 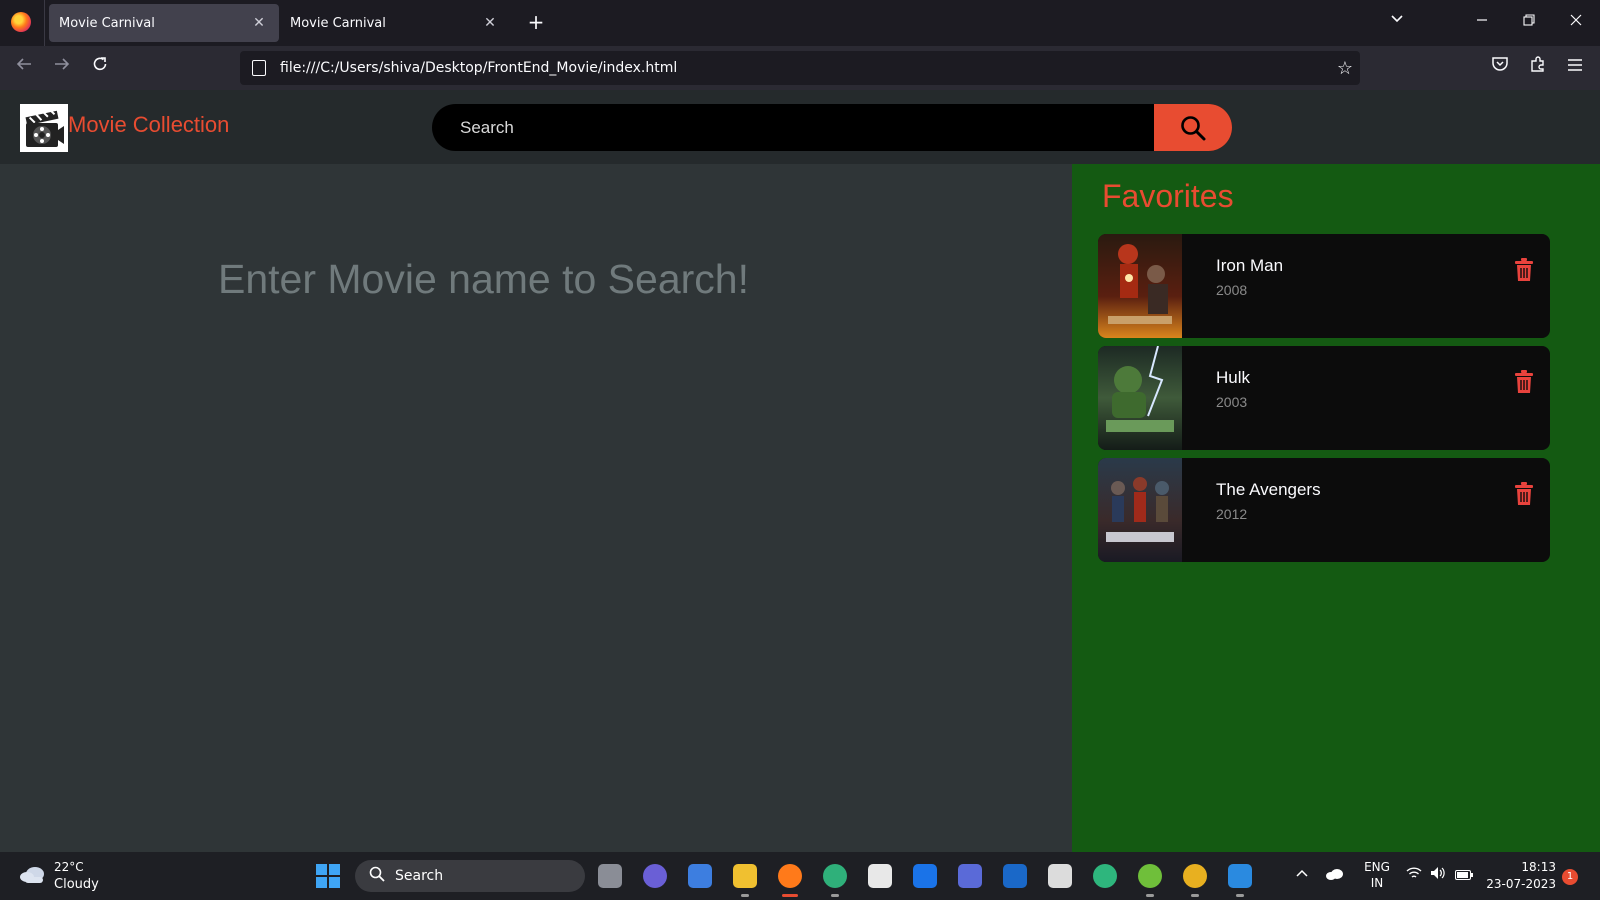 What do you see at coordinates (1324, 286) in the screenshot?
I see `favorite-card: Iron Man 2008` at bounding box center [1324, 286].